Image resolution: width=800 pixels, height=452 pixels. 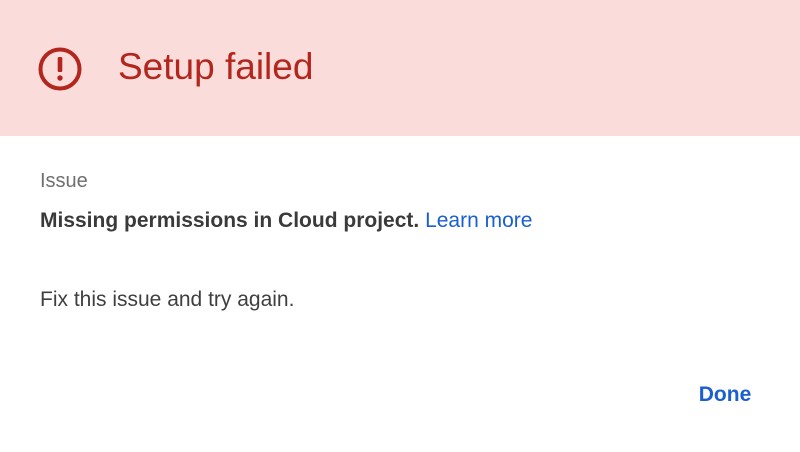 What do you see at coordinates (216, 66) in the screenshot?
I see `dialog-title: Setup failed` at bounding box center [216, 66].